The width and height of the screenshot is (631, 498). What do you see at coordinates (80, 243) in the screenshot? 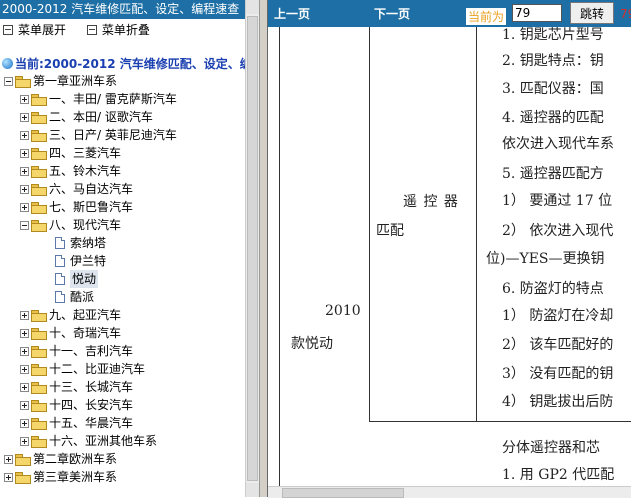
I see `tree-item-model: 索纳塔` at bounding box center [80, 243].